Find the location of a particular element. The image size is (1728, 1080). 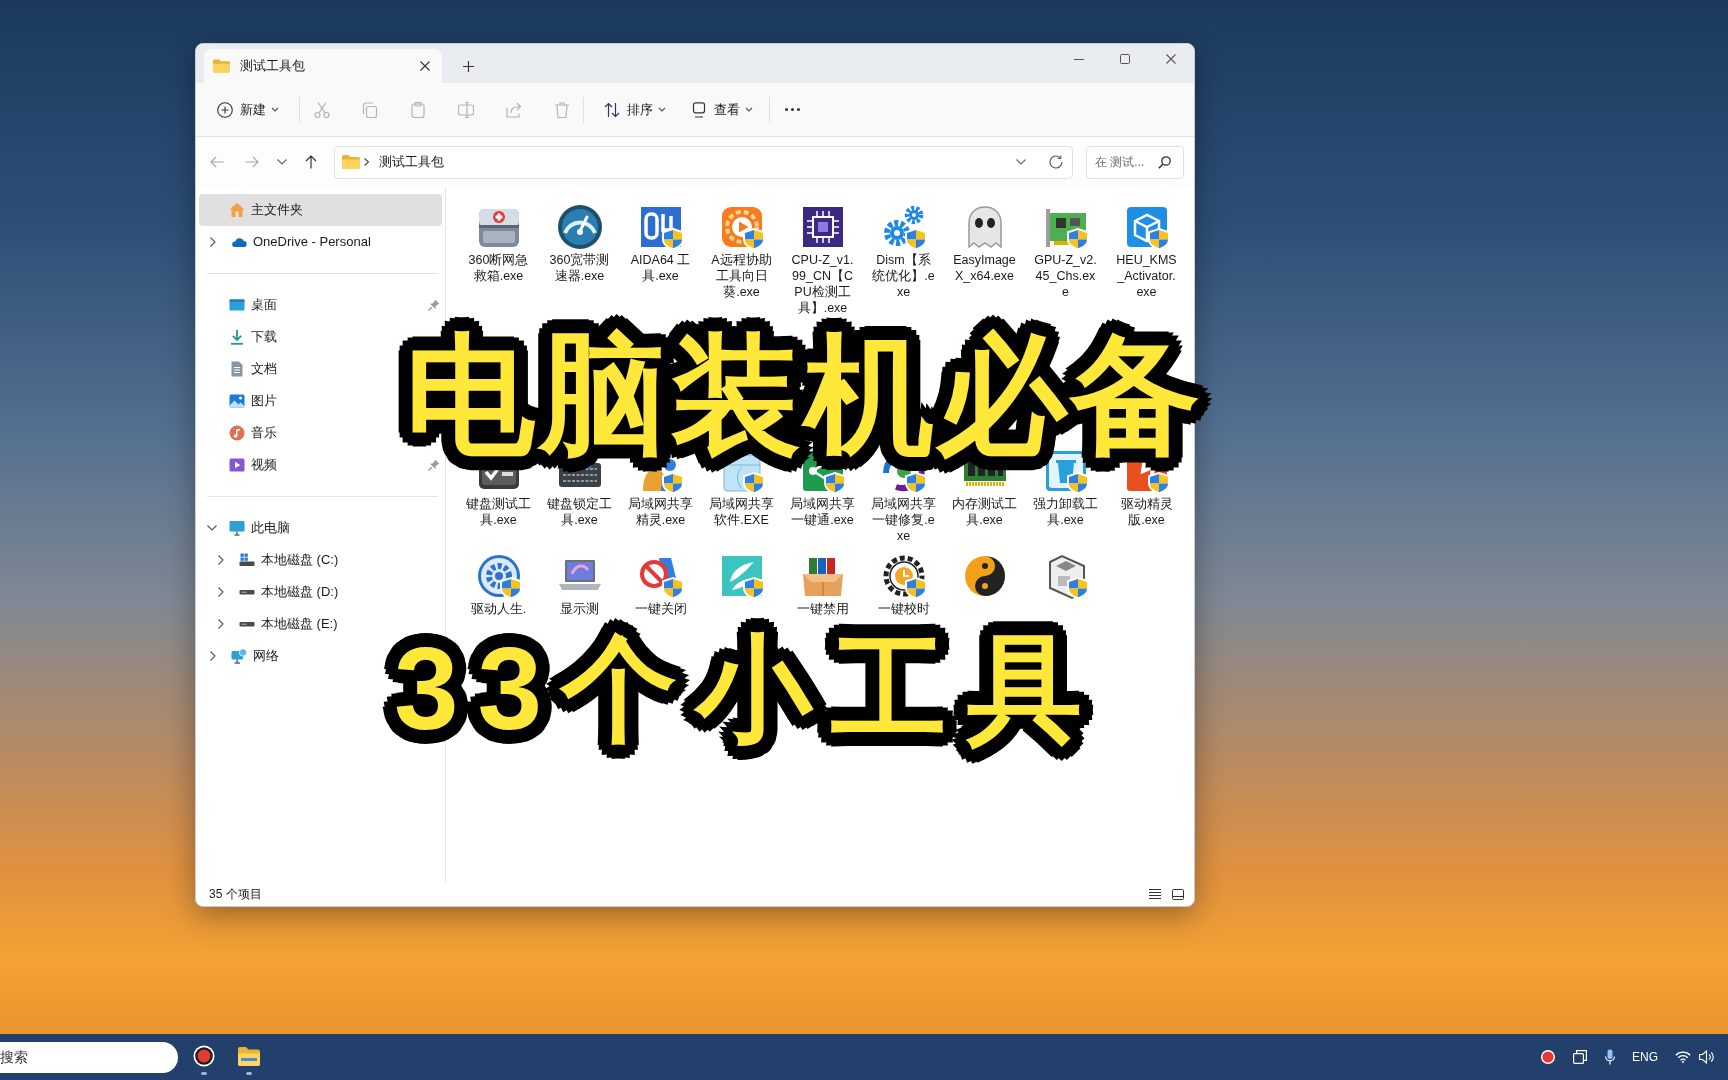

sidebar-item: 本地磁盘 (E:) is located at coordinates (320, 624).